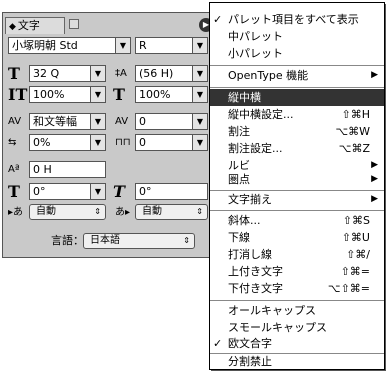 Image resolution: width=386 pixels, height=371 pixels. What do you see at coordinates (139, 241) in the screenshot?
I see `language-popup: 日本語 ⇕` at bounding box center [139, 241].